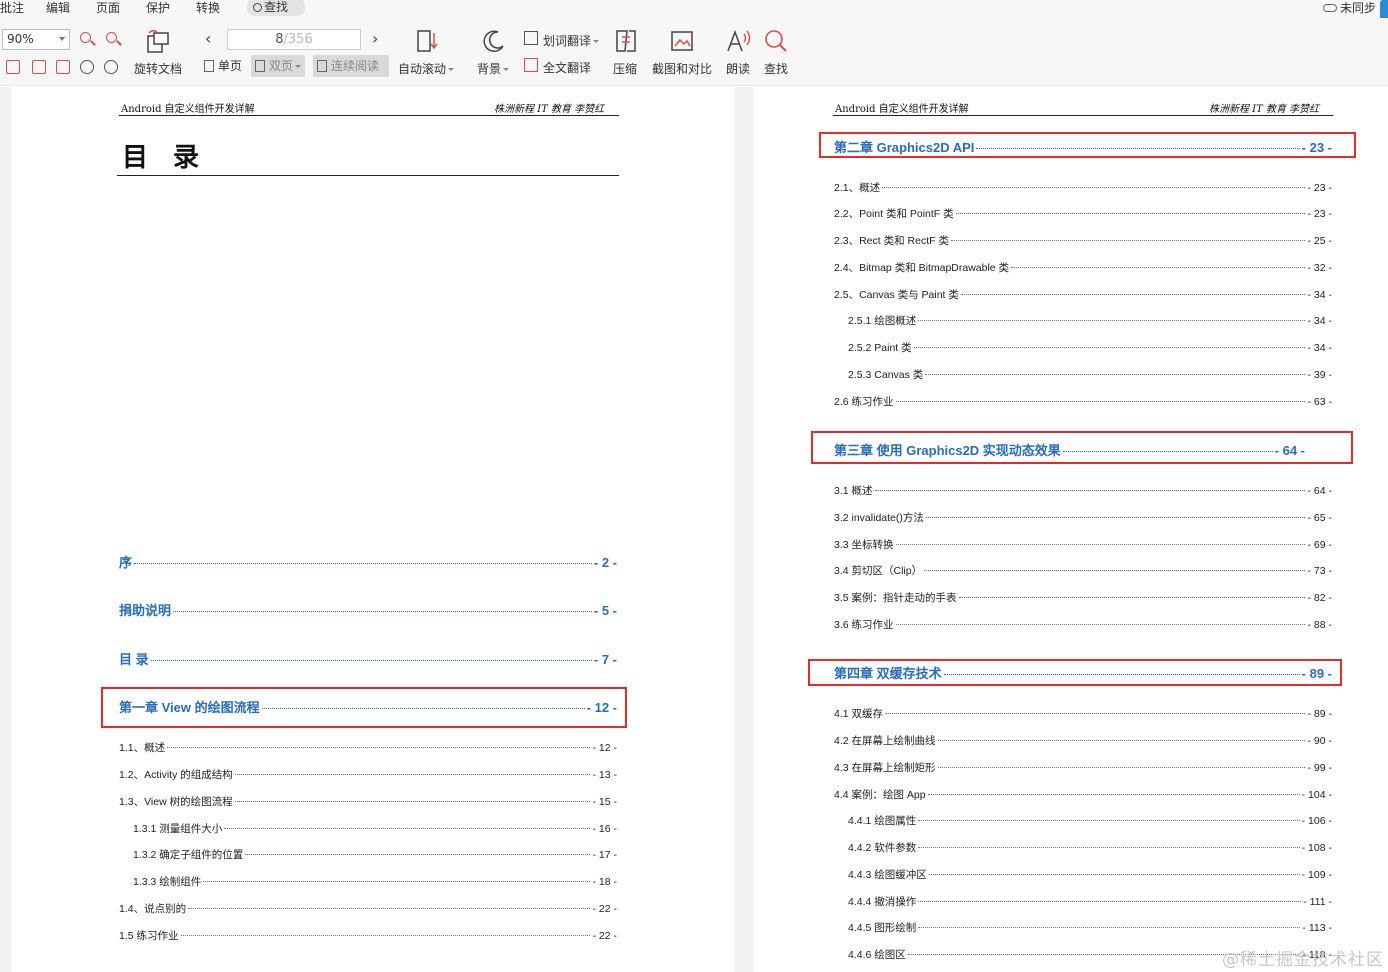  What do you see at coordinates (682, 68) in the screenshot?
I see `screenshot-compare-label: 截图和对比` at bounding box center [682, 68].